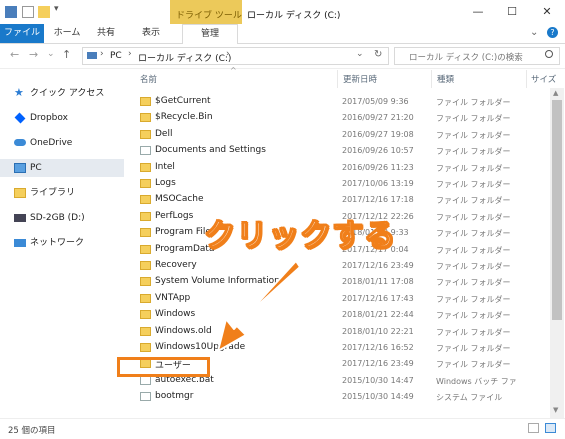  Describe the element at coordinates (51, 143) in the screenshot. I see `sidebar-item-label: OneDrive` at that location.